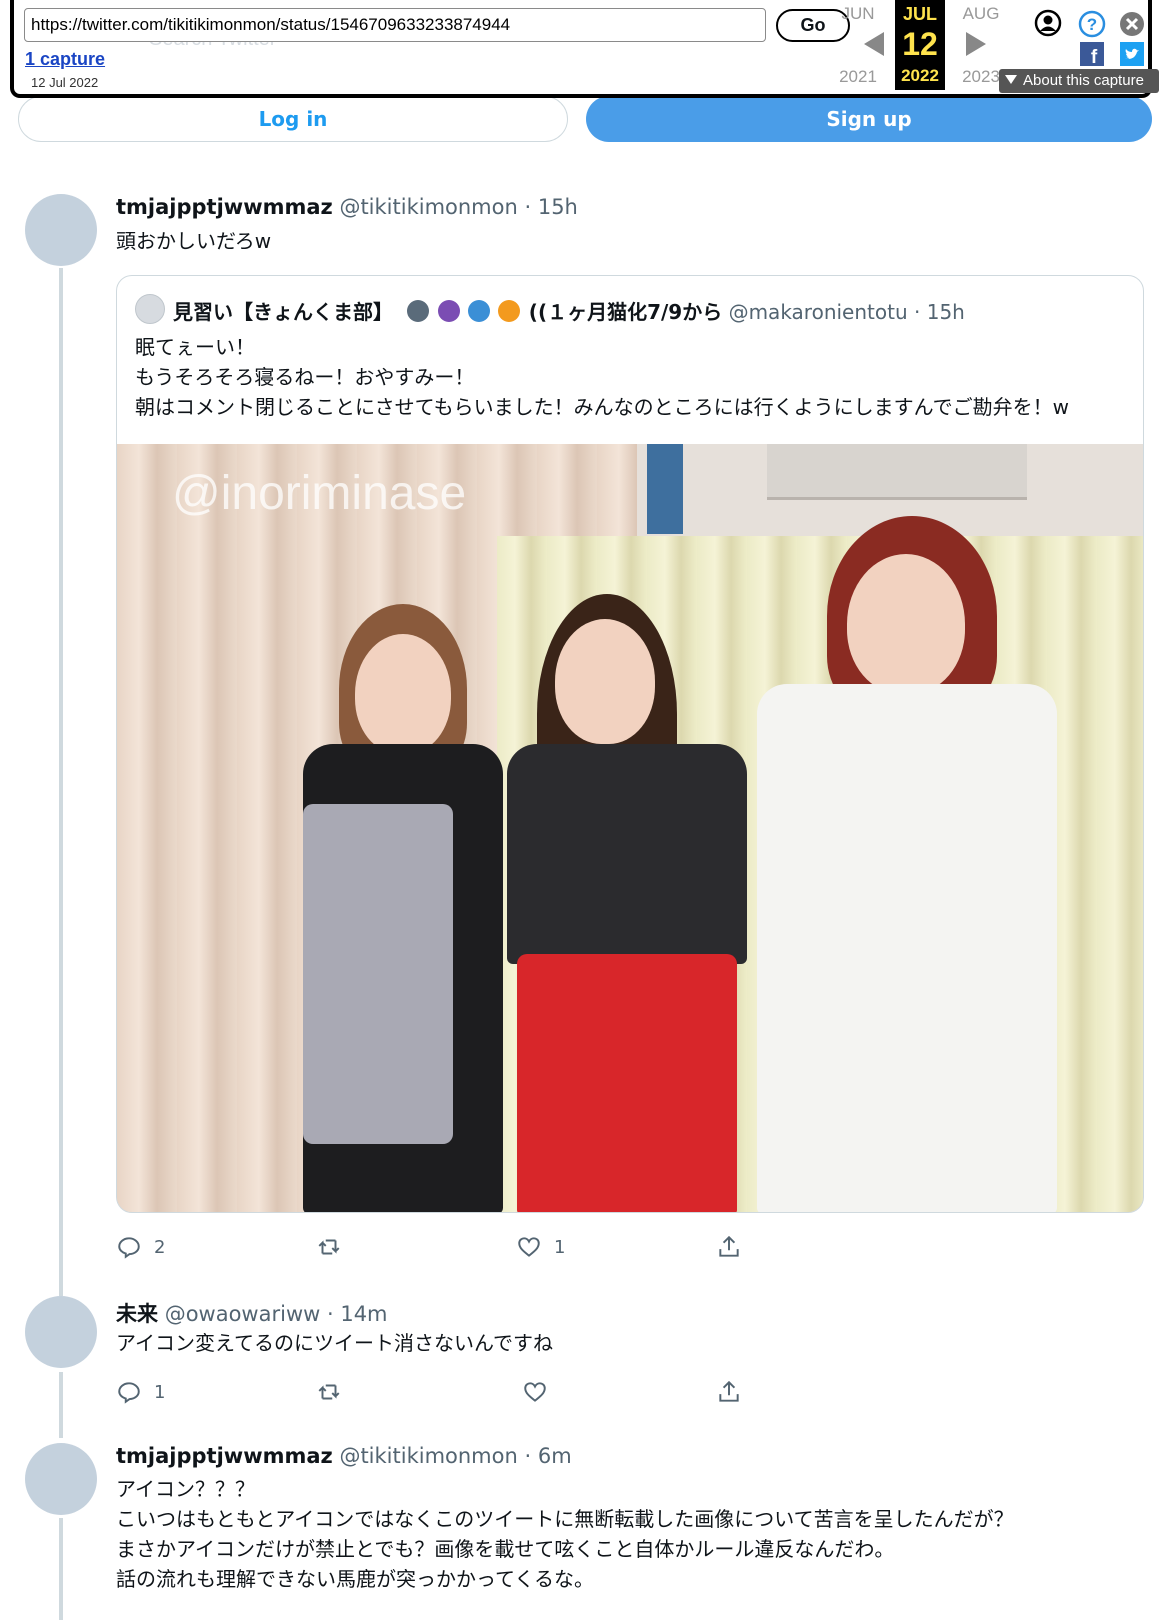 The height and width of the screenshot is (1620, 1170). Describe the element at coordinates (550, 207) in the screenshot. I see `tweet-time: · 15h` at that location.